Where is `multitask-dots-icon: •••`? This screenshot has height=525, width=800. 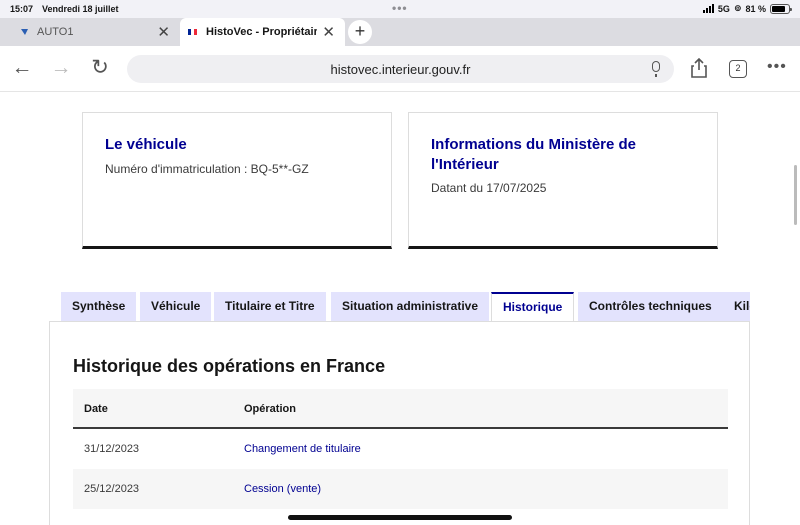
multitask-dots-icon: ••• is located at coordinates (400, 8).